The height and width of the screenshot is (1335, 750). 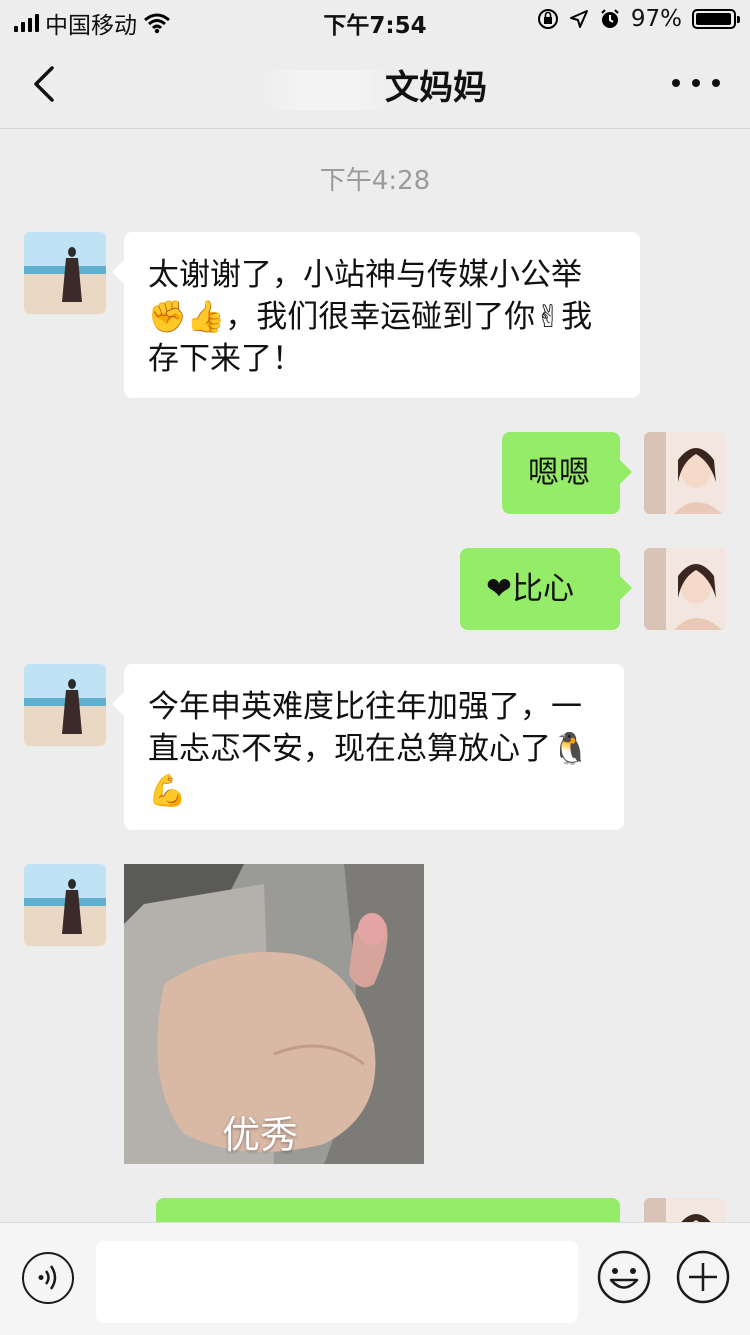 What do you see at coordinates (656, 19) in the screenshot?
I see `battery-percent: 97%` at bounding box center [656, 19].